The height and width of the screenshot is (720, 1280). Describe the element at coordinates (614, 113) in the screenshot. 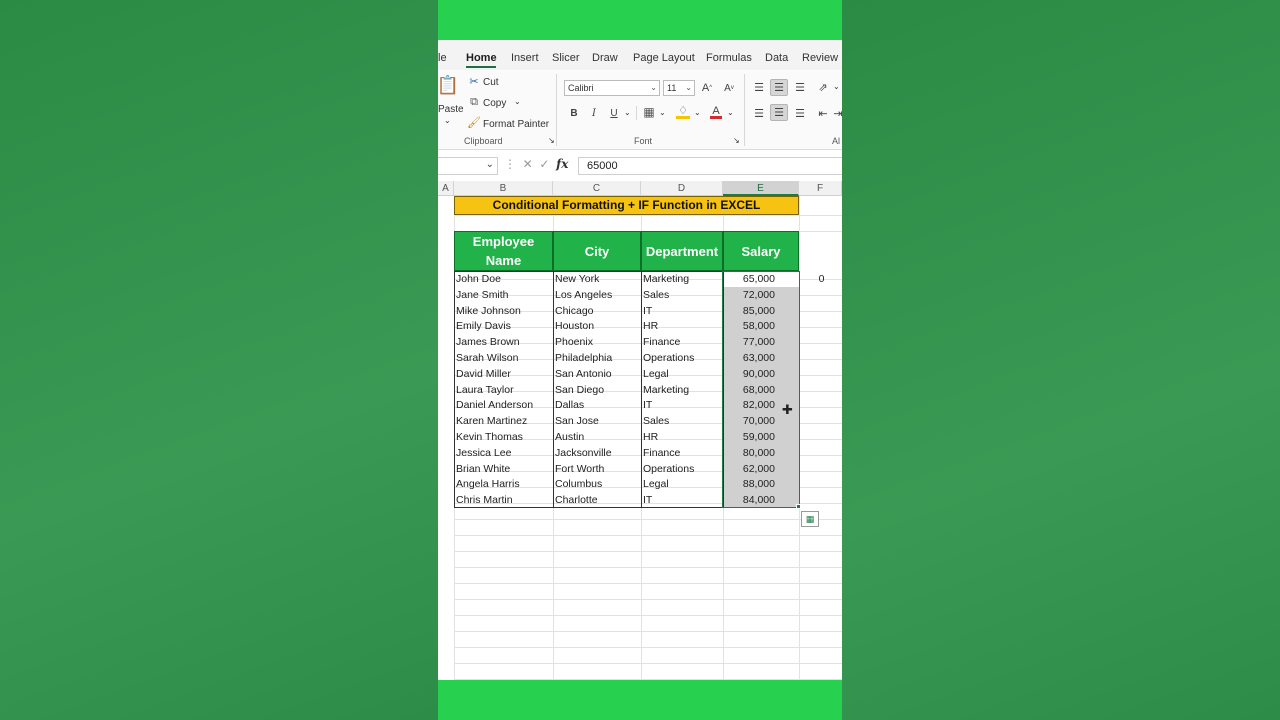

I see `underline-button: U` at that location.